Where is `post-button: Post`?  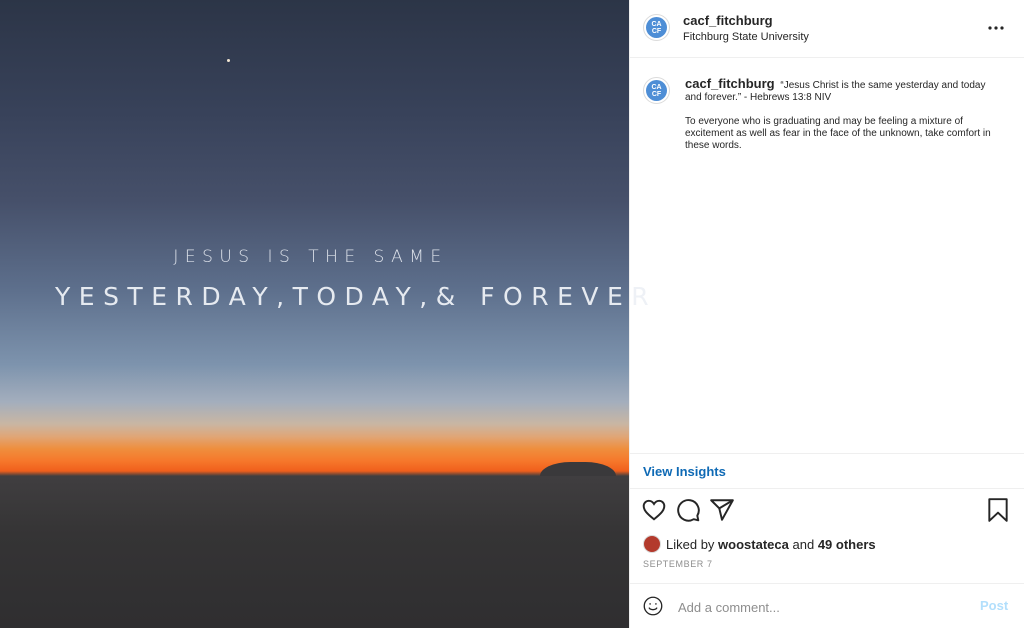 post-button: Post is located at coordinates (994, 605).